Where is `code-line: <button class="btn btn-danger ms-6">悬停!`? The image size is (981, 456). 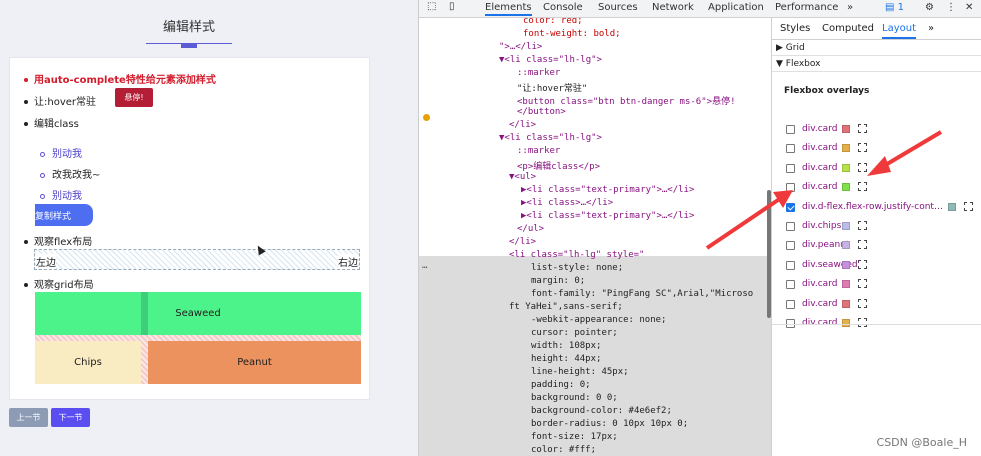 code-line: <button class="btn btn-danger ms-6">悬停! is located at coordinates (626, 100).